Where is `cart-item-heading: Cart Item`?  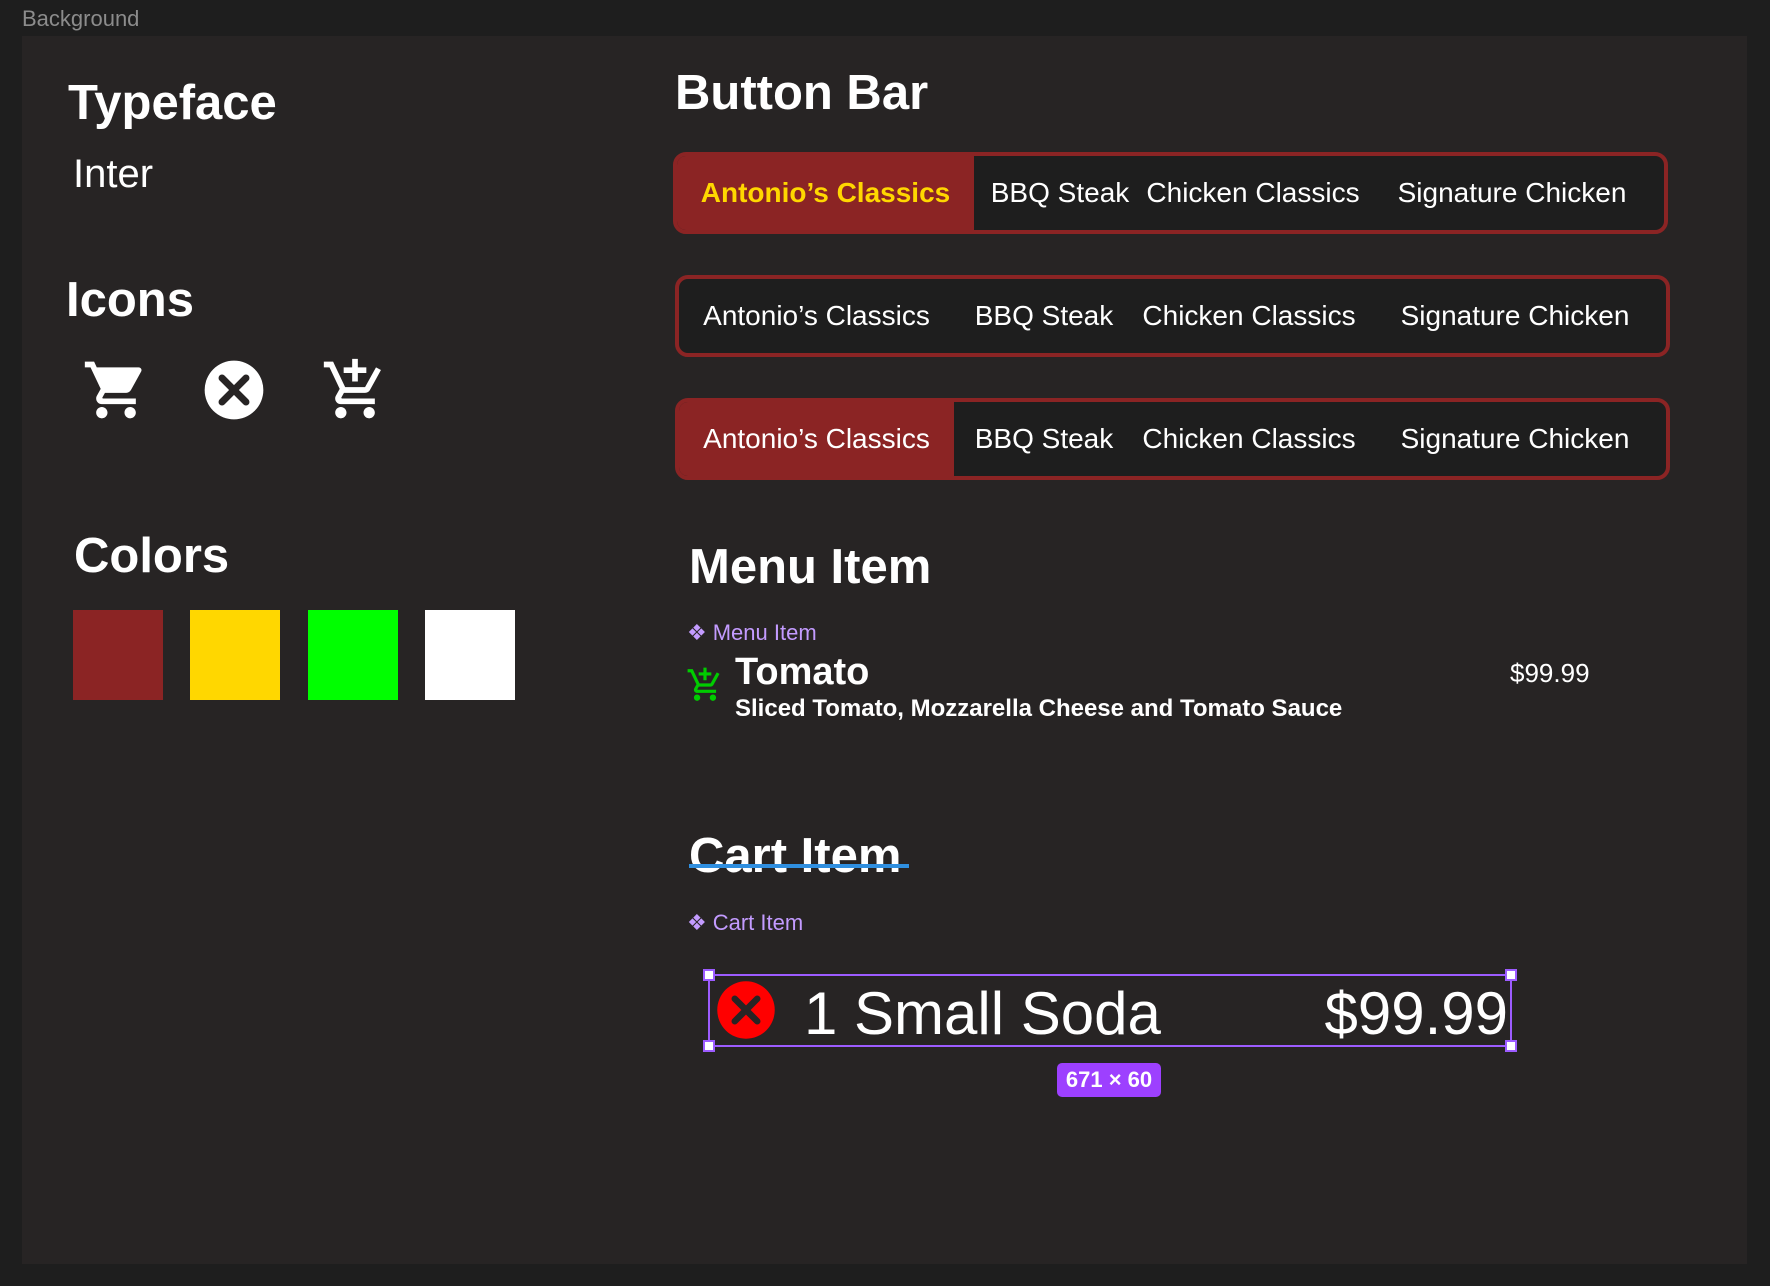 cart-item-heading: Cart Item is located at coordinates (795, 856).